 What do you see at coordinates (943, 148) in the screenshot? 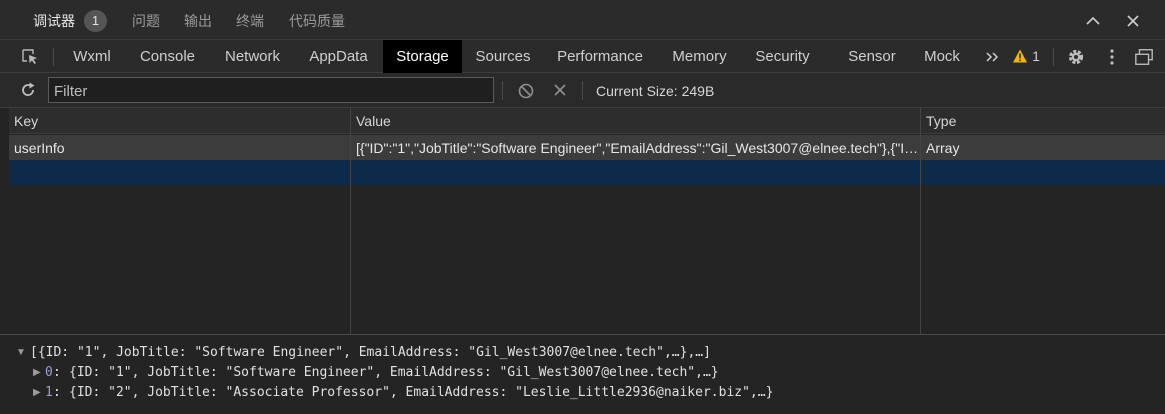
I see `cell-type: Array` at bounding box center [943, 148].